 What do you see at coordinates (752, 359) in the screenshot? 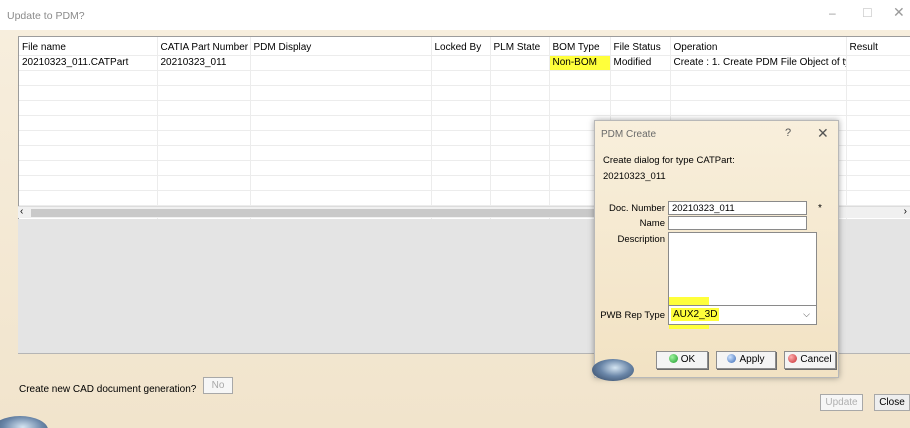
I see `apply-label: Apply` at bounding box center [752, 359].